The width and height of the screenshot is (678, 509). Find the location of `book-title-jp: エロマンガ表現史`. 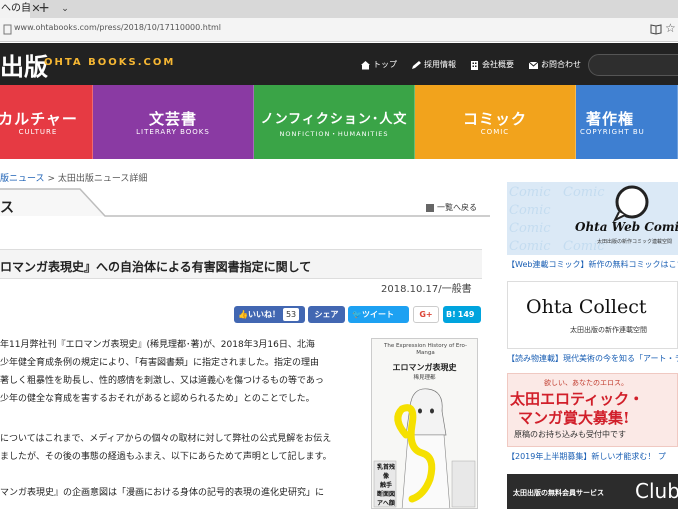

book-title-jp: エロマンガ表現史 is located at coordinates (424, 367).